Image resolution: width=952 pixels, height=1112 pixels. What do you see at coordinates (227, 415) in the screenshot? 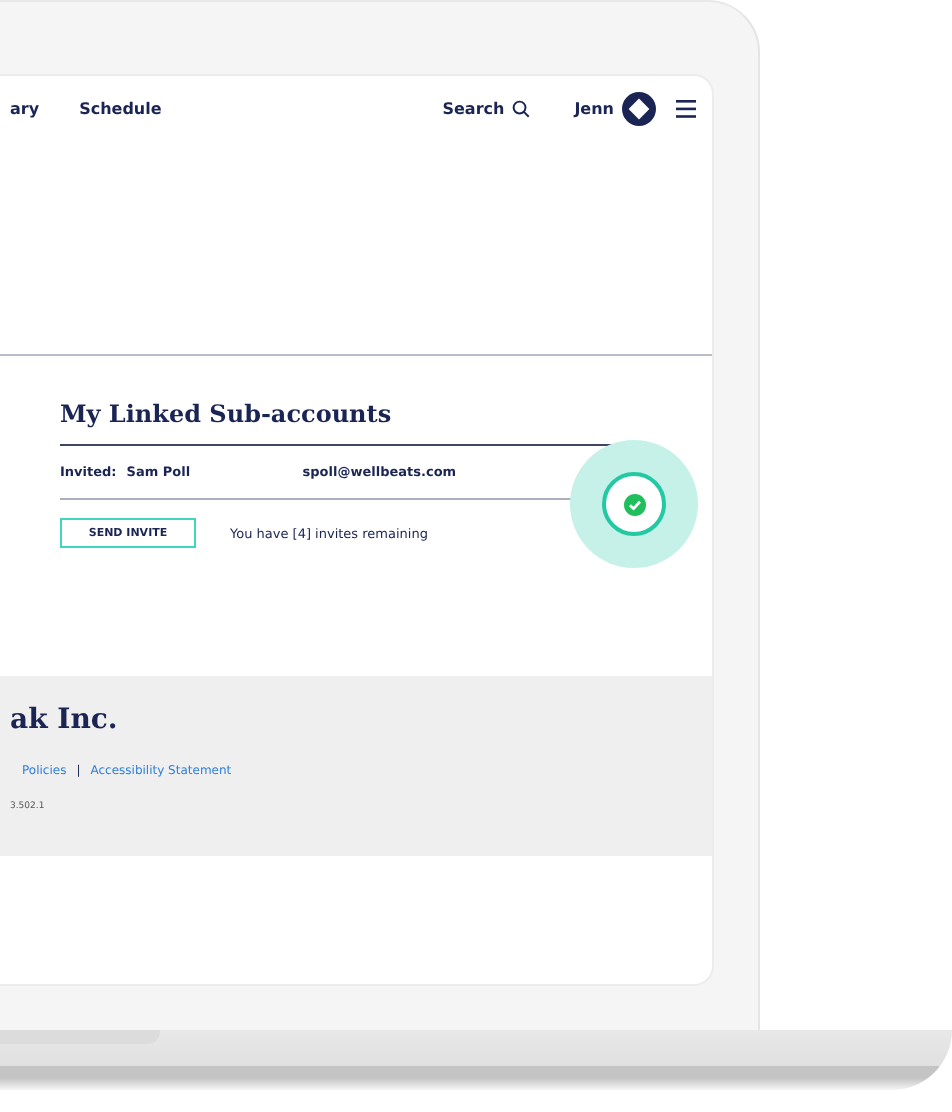
I see `section-title: My Linked Sub-accounts` at bounding box center [227, 415].